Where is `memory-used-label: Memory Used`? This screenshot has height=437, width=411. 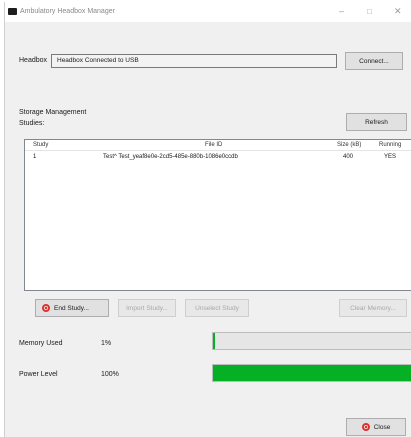
memory-used-label: Memory Used is located at coordinates (41, 343).